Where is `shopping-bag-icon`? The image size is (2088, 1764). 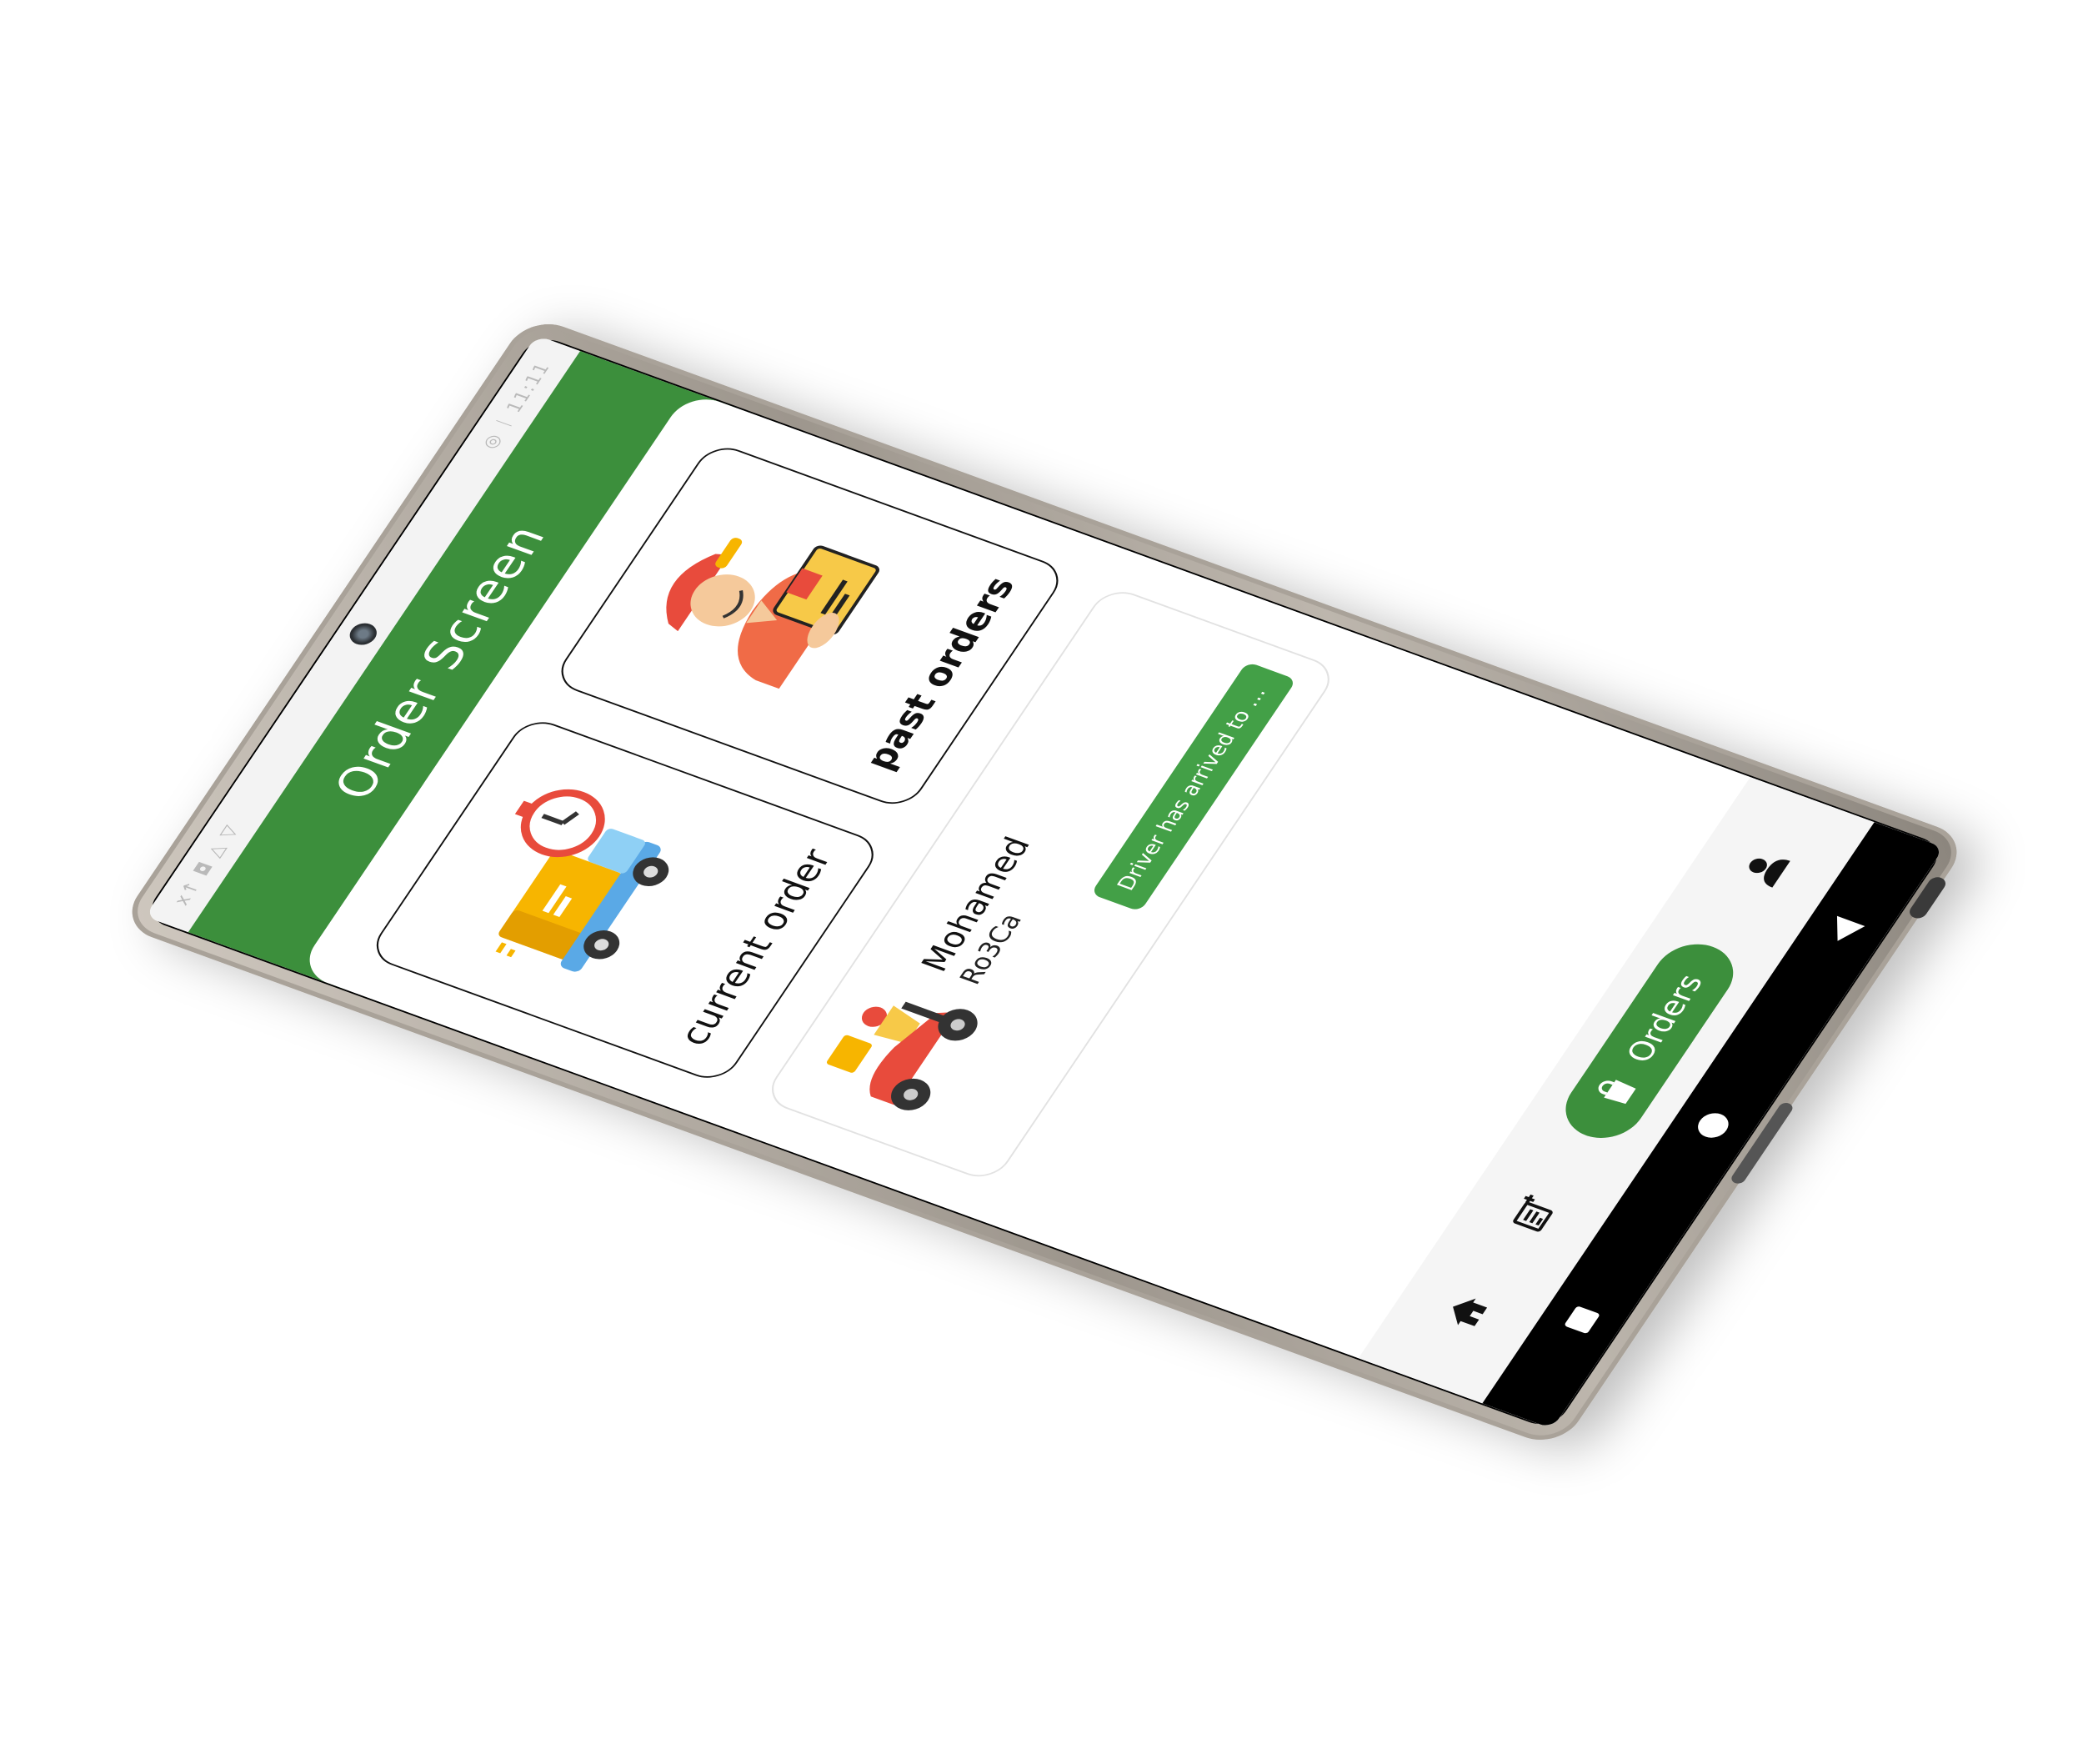
shopping-bag-icon is located at coordinates (1617, 1092).